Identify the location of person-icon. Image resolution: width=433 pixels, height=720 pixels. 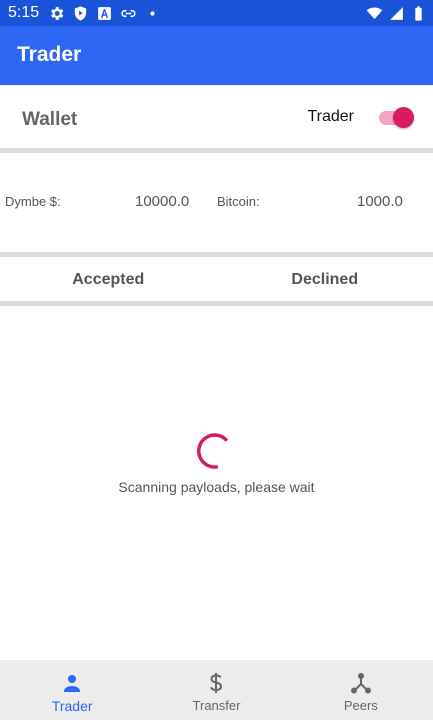
(72, 683).